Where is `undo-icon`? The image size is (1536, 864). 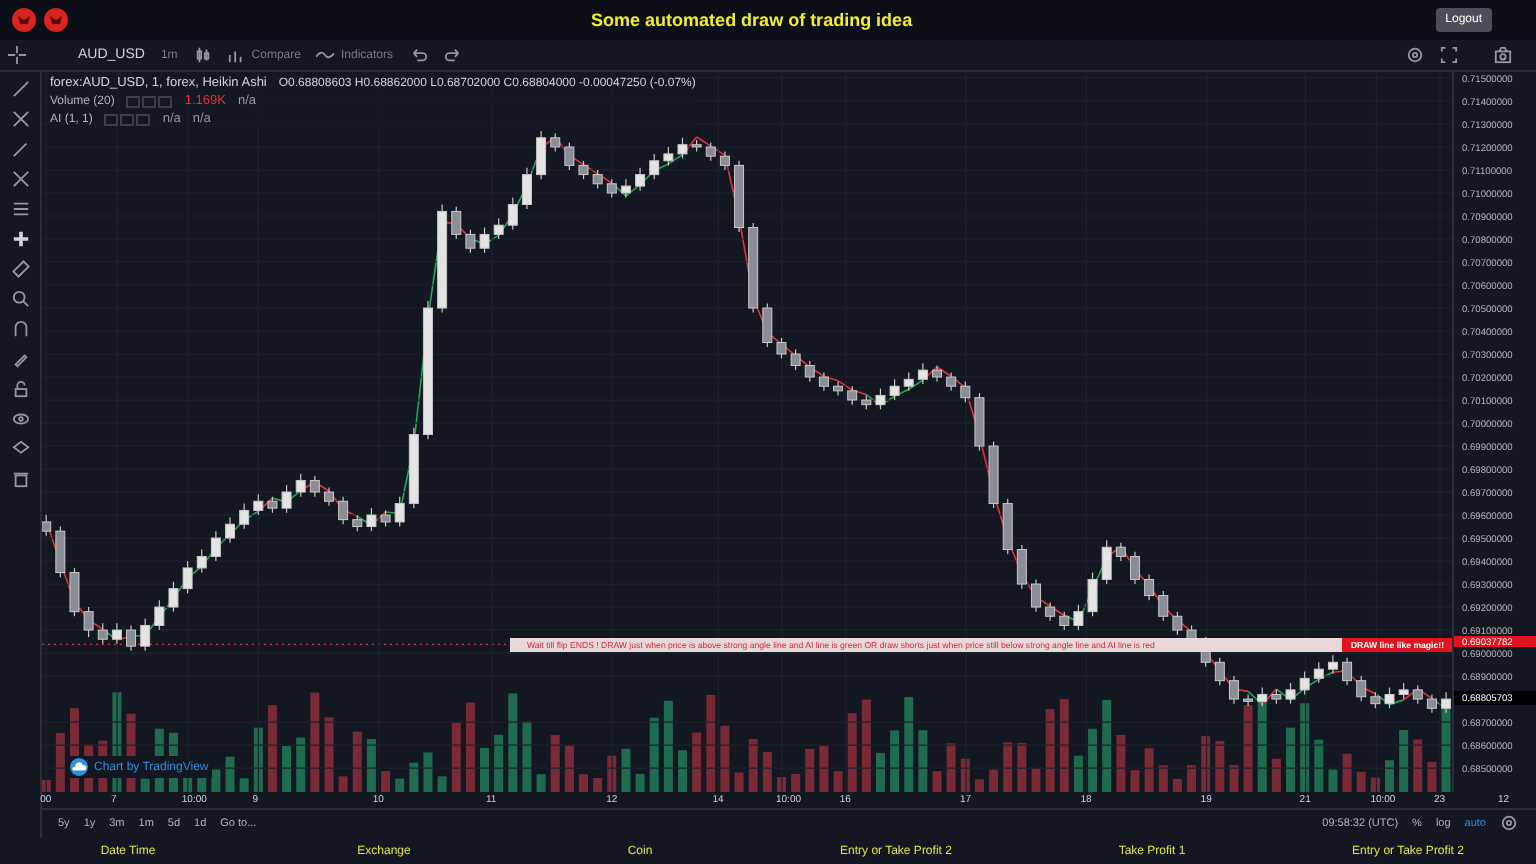 undo-icon is located at coordinates (418, 55).